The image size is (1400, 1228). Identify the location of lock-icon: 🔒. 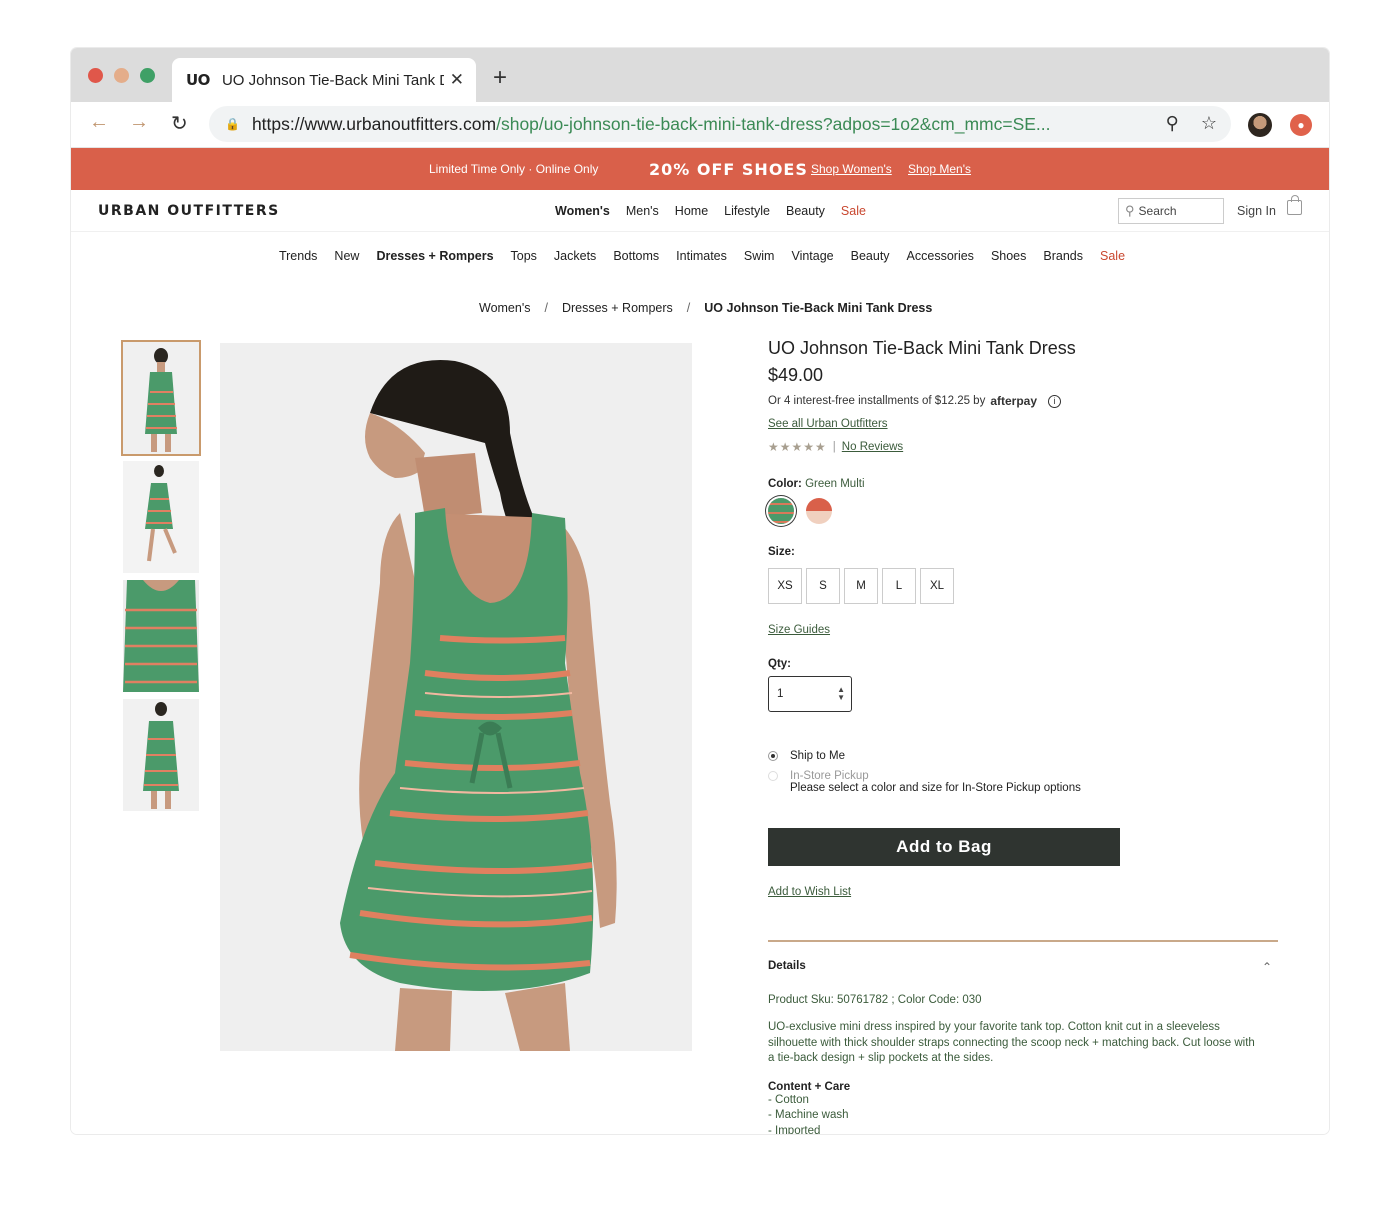
(232, 124).